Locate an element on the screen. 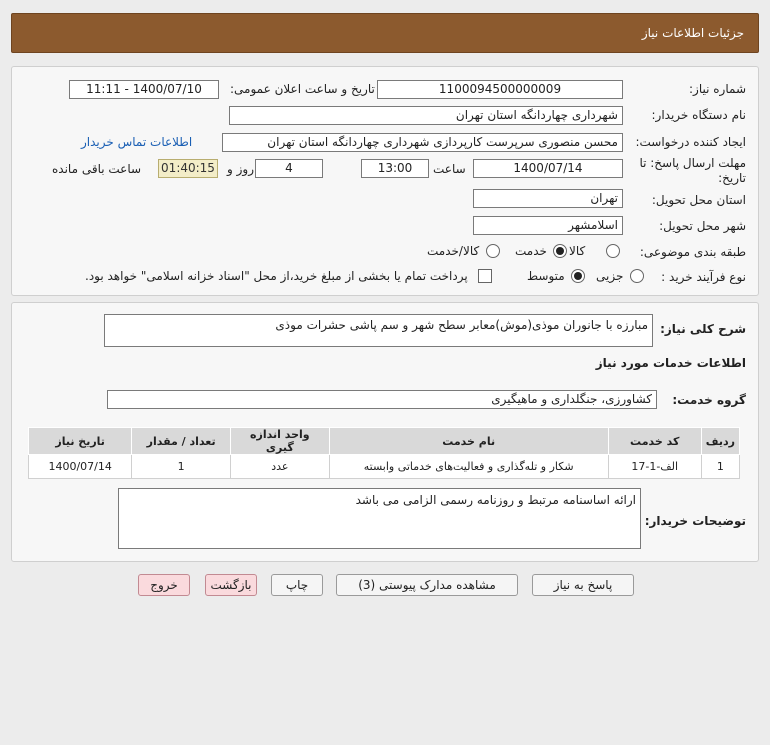 Image resolution: width=770 pixels, height=745 pixels. process-radio-medium is located at coordinates (578, 276).